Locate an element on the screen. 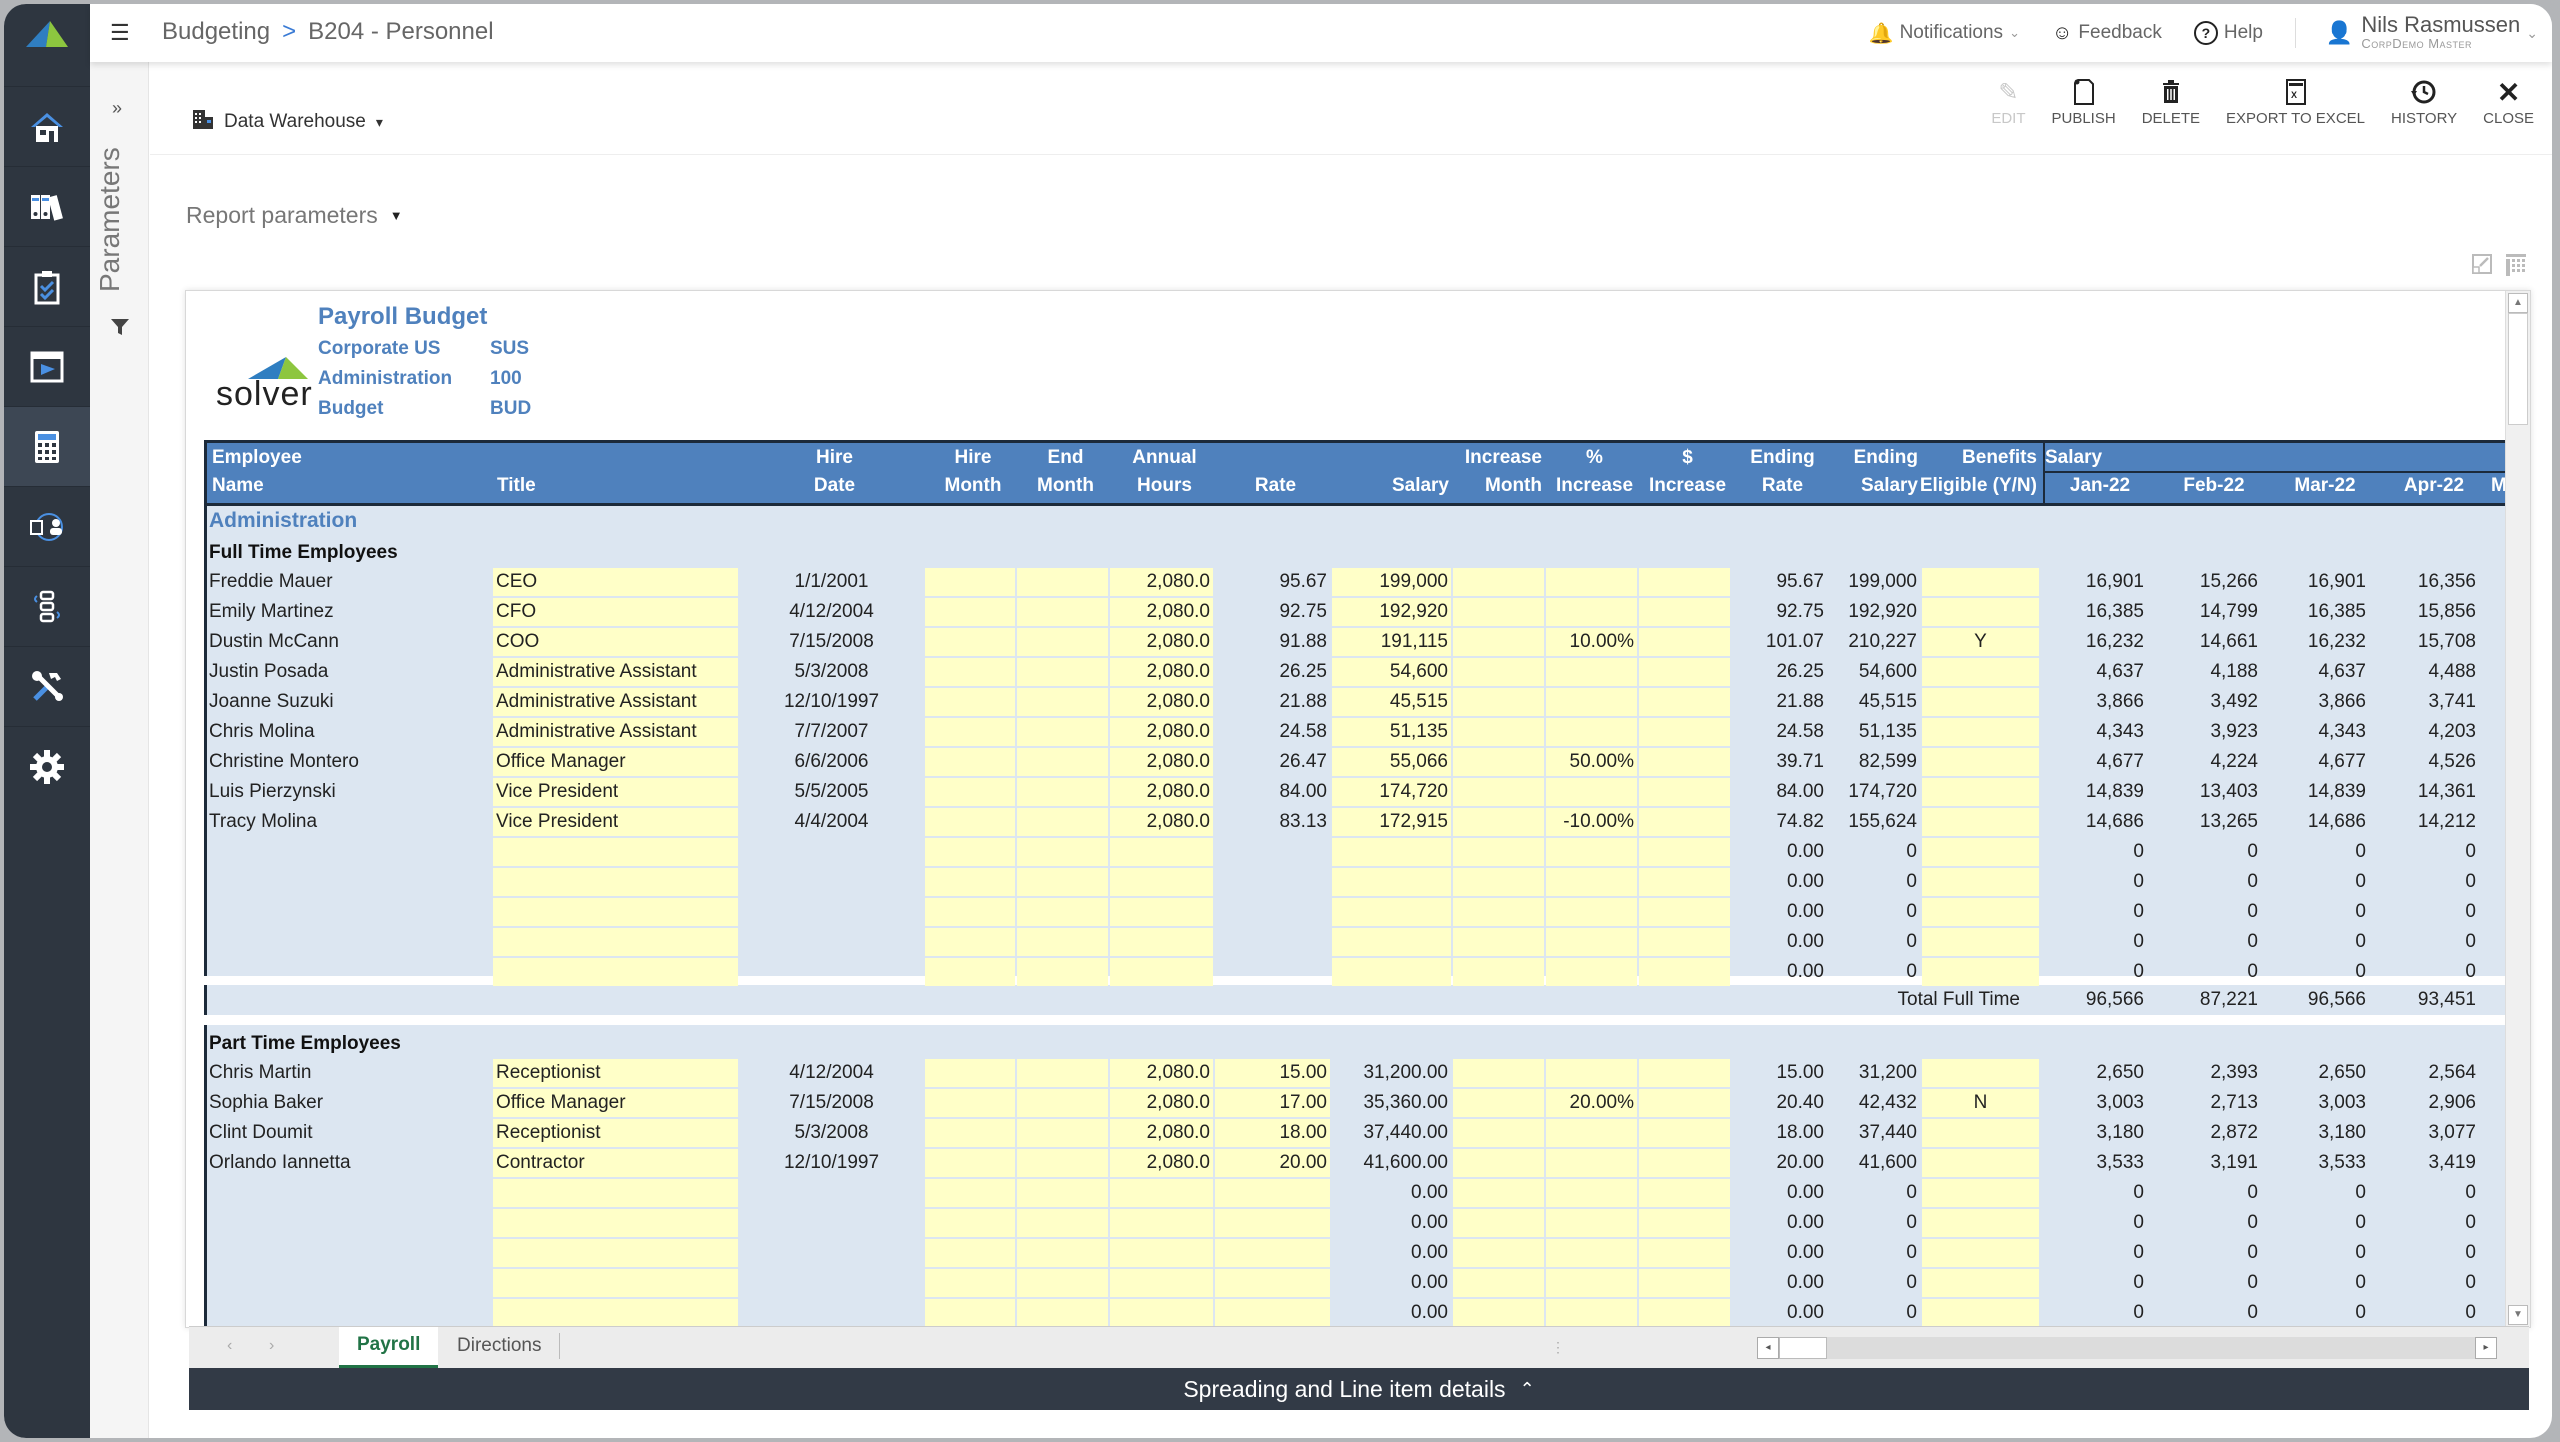 This screenshot has height=1442, width=2560. feedback-button: ☺ Feedback is located at coordinates (2107, 33).